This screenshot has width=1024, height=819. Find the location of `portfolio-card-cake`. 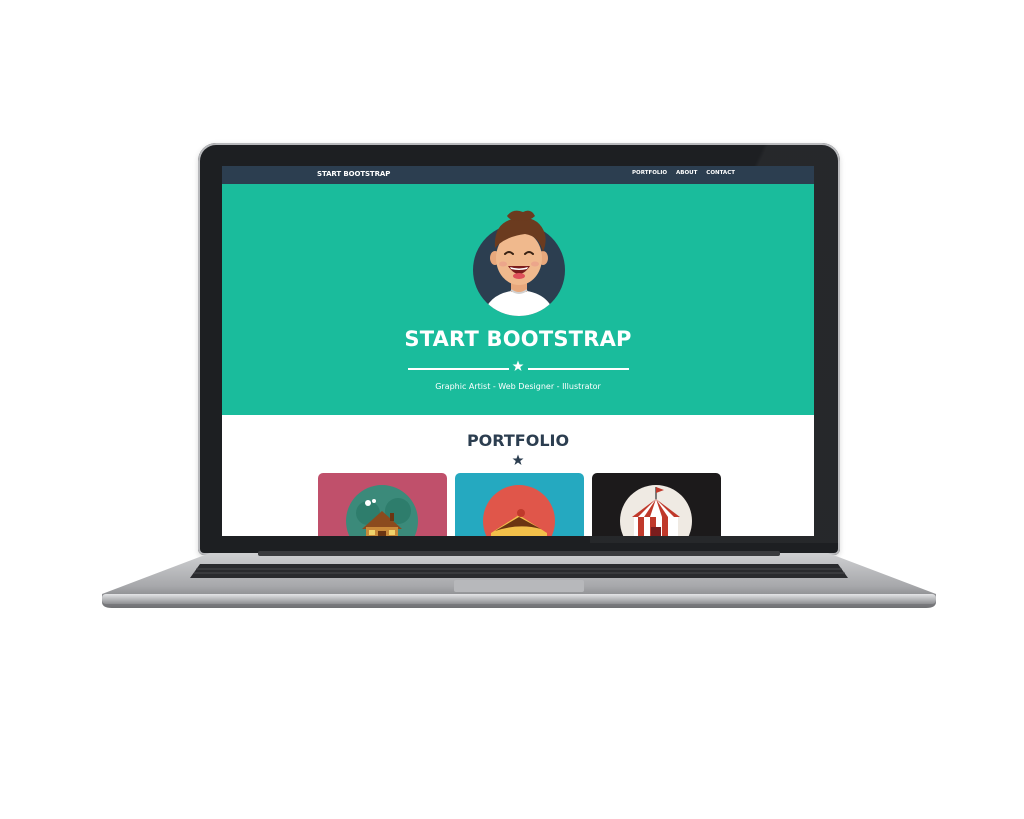

portfolio-card-cake is located at coordinates (519, 504).